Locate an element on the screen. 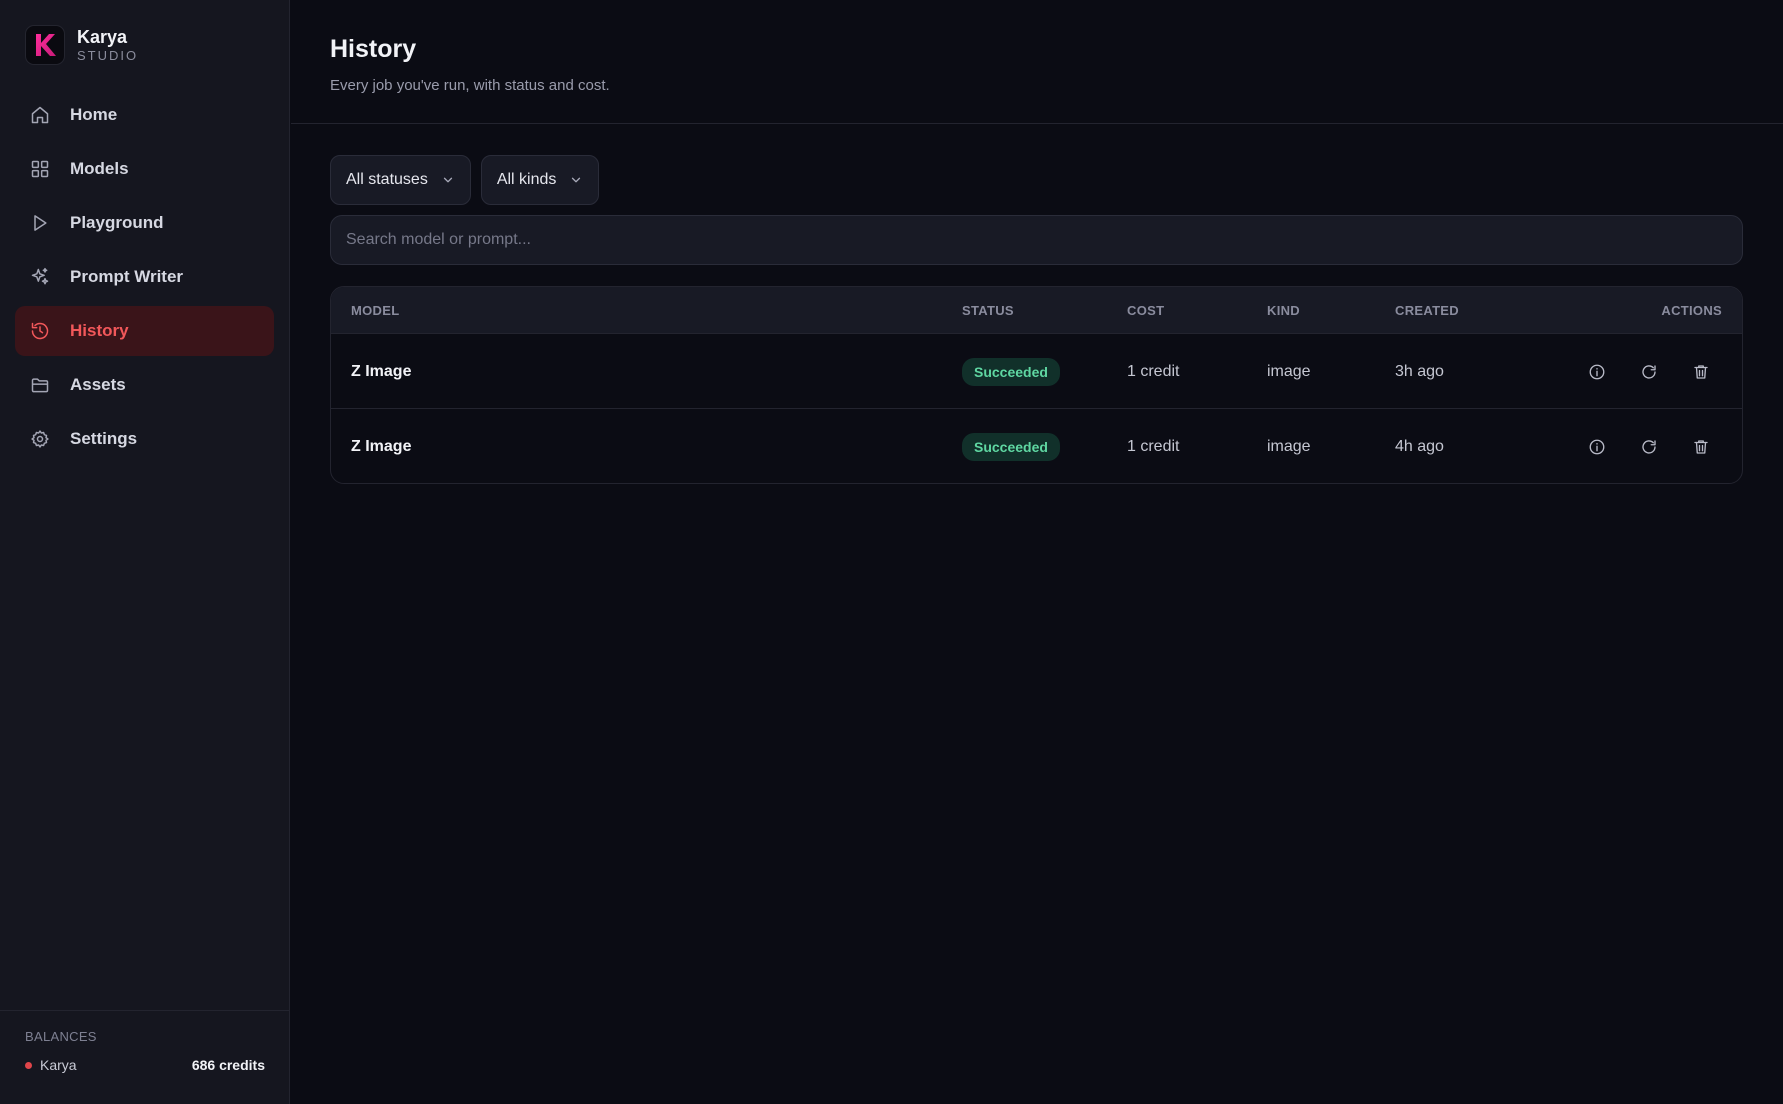 Image resolution: width=1783 pixels, height=1104 pixels. logo-k-icon is located at coordinates (46, 45).